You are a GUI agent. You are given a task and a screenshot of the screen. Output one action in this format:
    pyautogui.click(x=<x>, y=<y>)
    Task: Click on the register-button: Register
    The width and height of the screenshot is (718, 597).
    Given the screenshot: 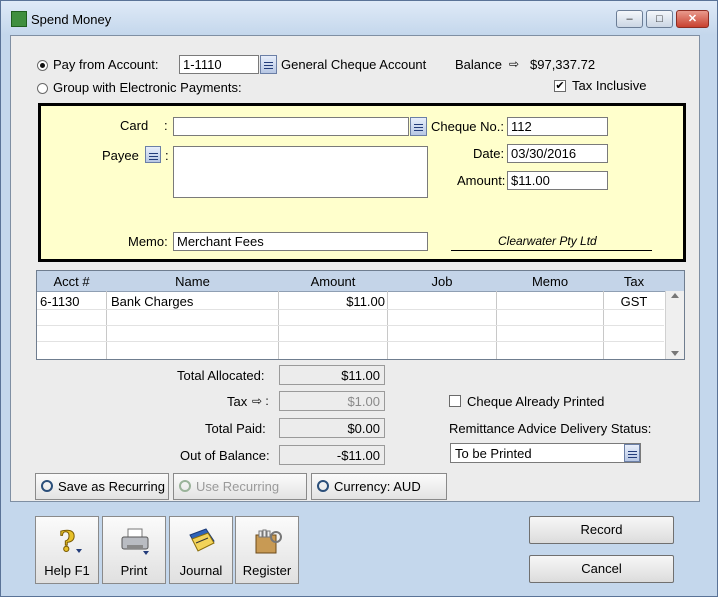 What is the action you would take?
    pyautogui.click(x=267, y=550)
    